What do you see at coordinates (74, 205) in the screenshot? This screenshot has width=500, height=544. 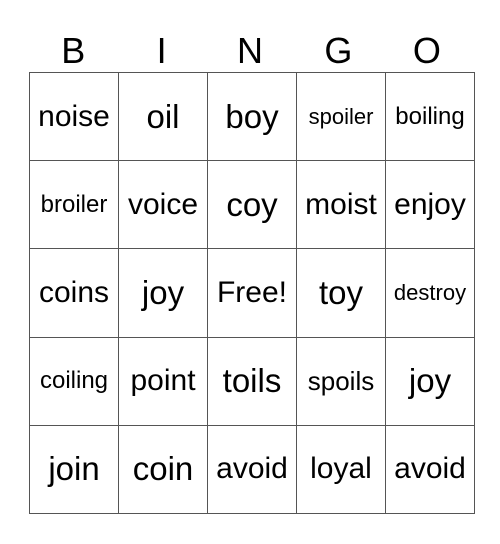 I see `bingo-cell: broiler` at bounding box center [74, 205].